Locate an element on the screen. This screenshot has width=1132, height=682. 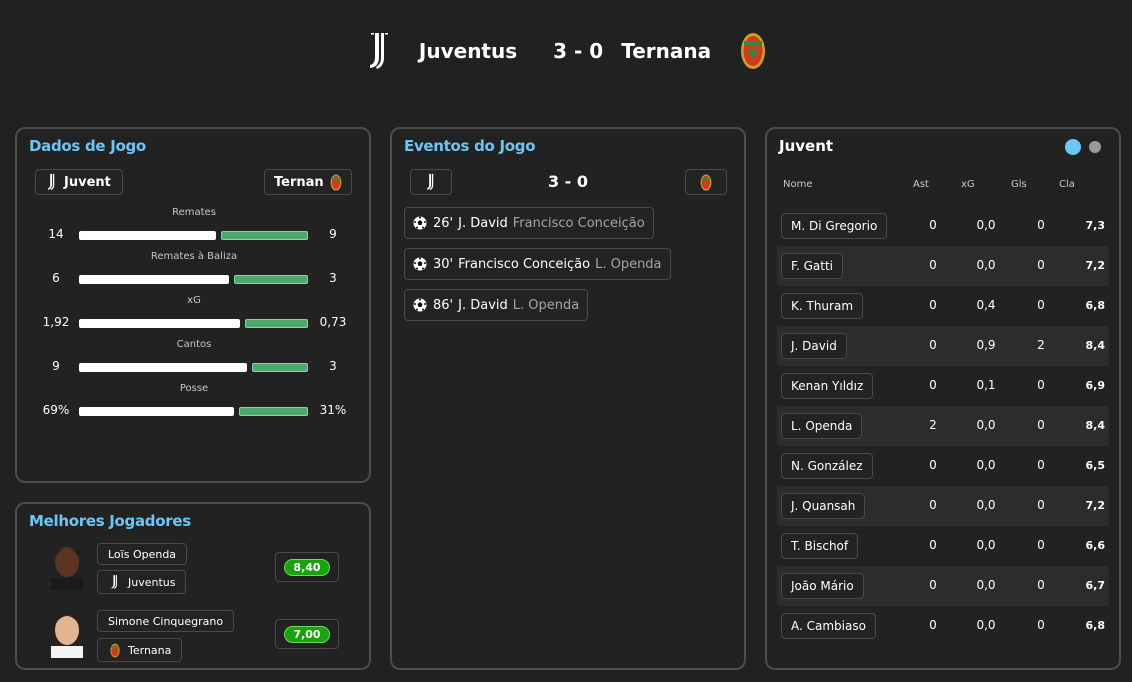
lineup-row: M. Di Gregorio 0 0,0 0 7,3 is located at coordinates (943, 226).